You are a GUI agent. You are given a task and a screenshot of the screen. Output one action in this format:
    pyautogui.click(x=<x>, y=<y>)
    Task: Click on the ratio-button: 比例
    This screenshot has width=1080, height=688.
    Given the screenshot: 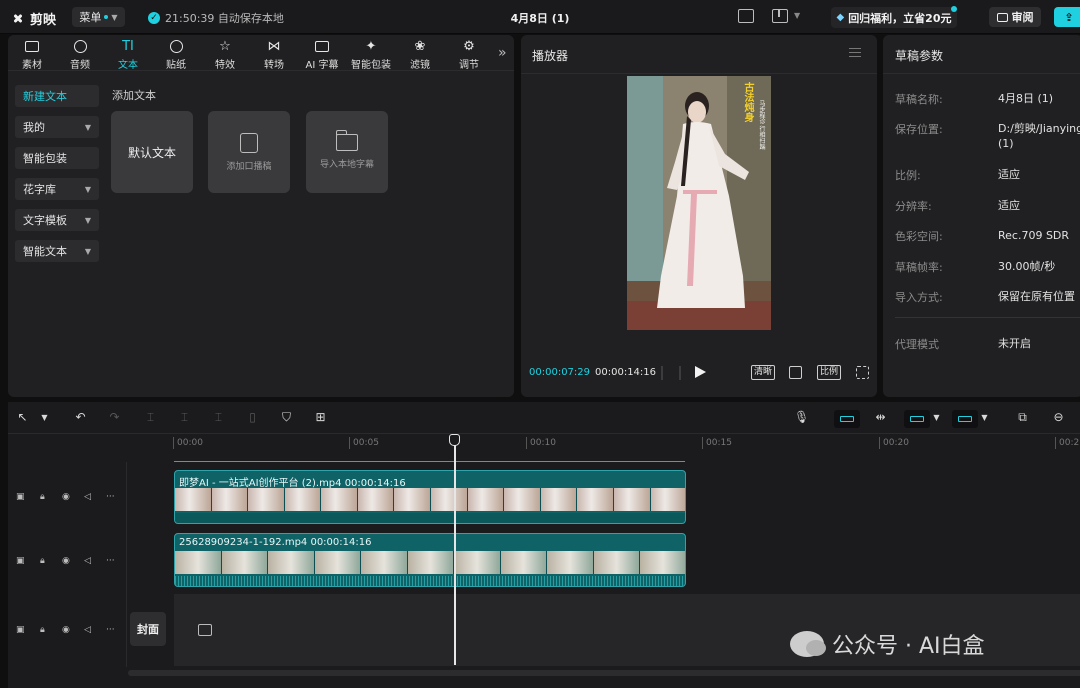 What is the action you would take?
    pyautogui.click(x=829, y=372)
    